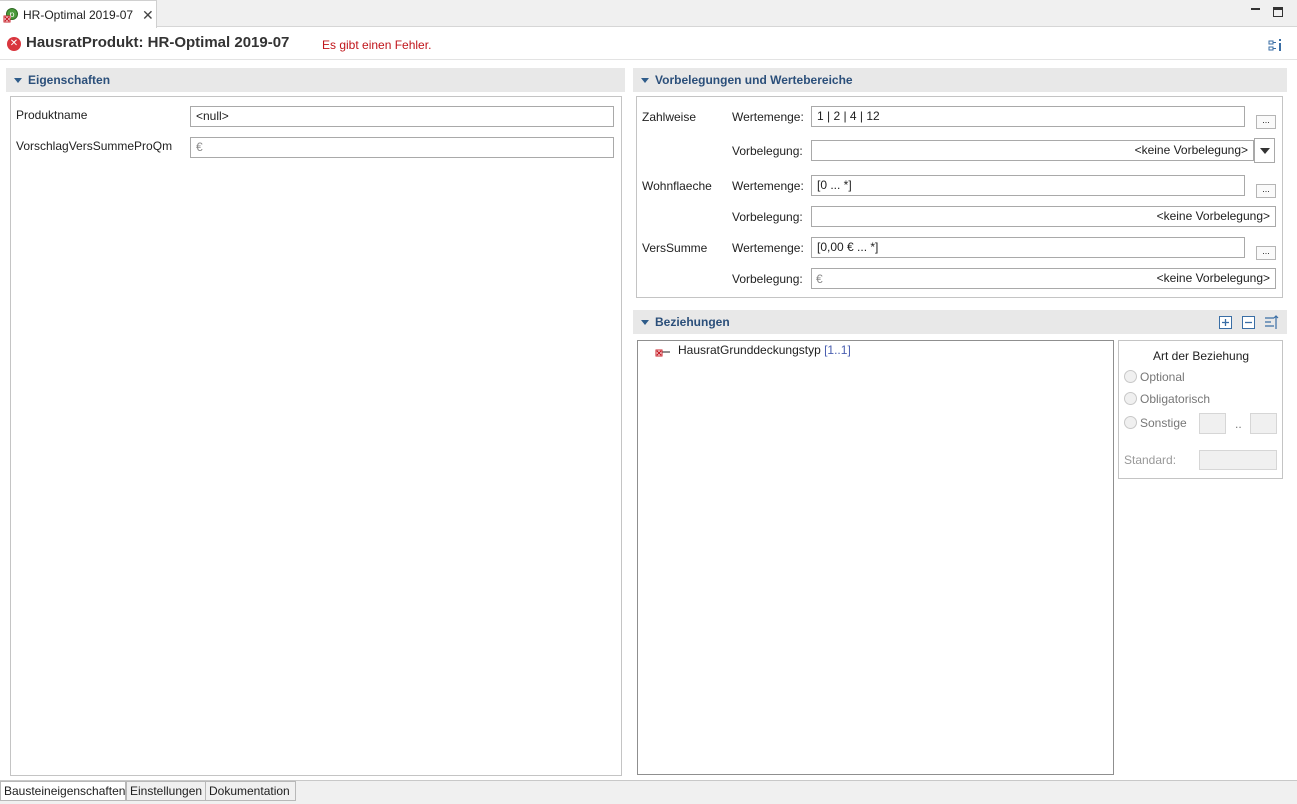  Describe the element at coordinates (1130, 398) in the screenshot. I see `obligatorisch-radio` at that location.